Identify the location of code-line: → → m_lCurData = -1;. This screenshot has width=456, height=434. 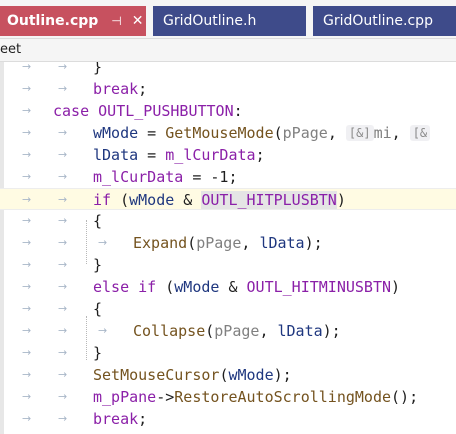
(130, 177).